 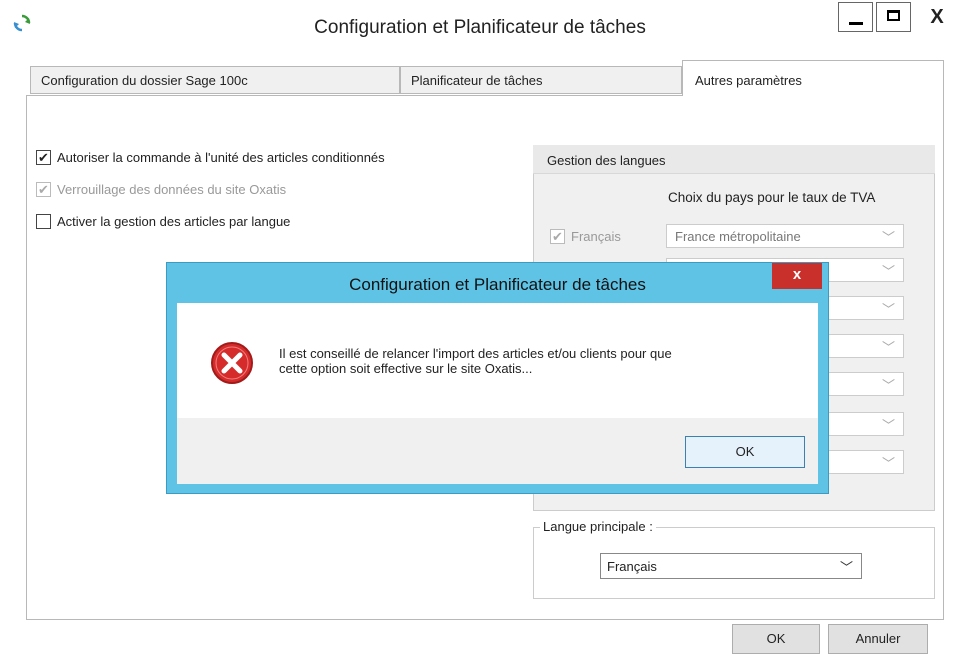 I want to click on langue-principale-label: Langue principale :, so click(x=598, y=526).